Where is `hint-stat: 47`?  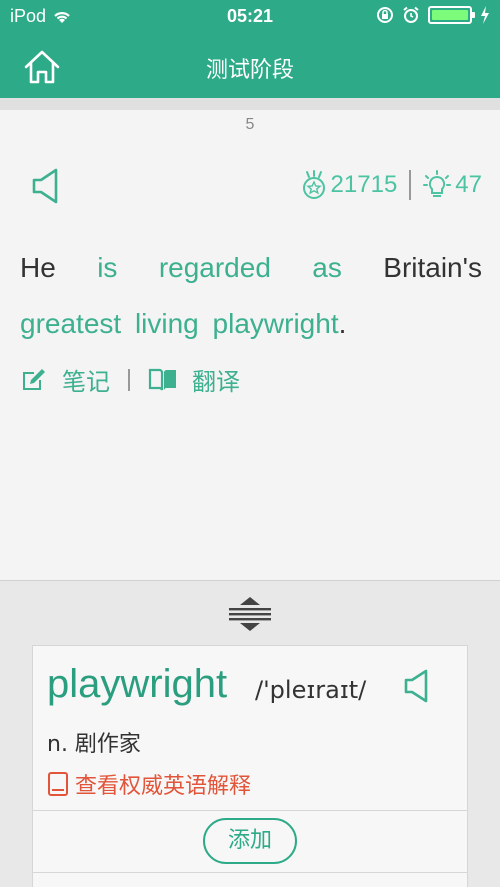 hint-stat: 47 is located at coordinates (452, 185).